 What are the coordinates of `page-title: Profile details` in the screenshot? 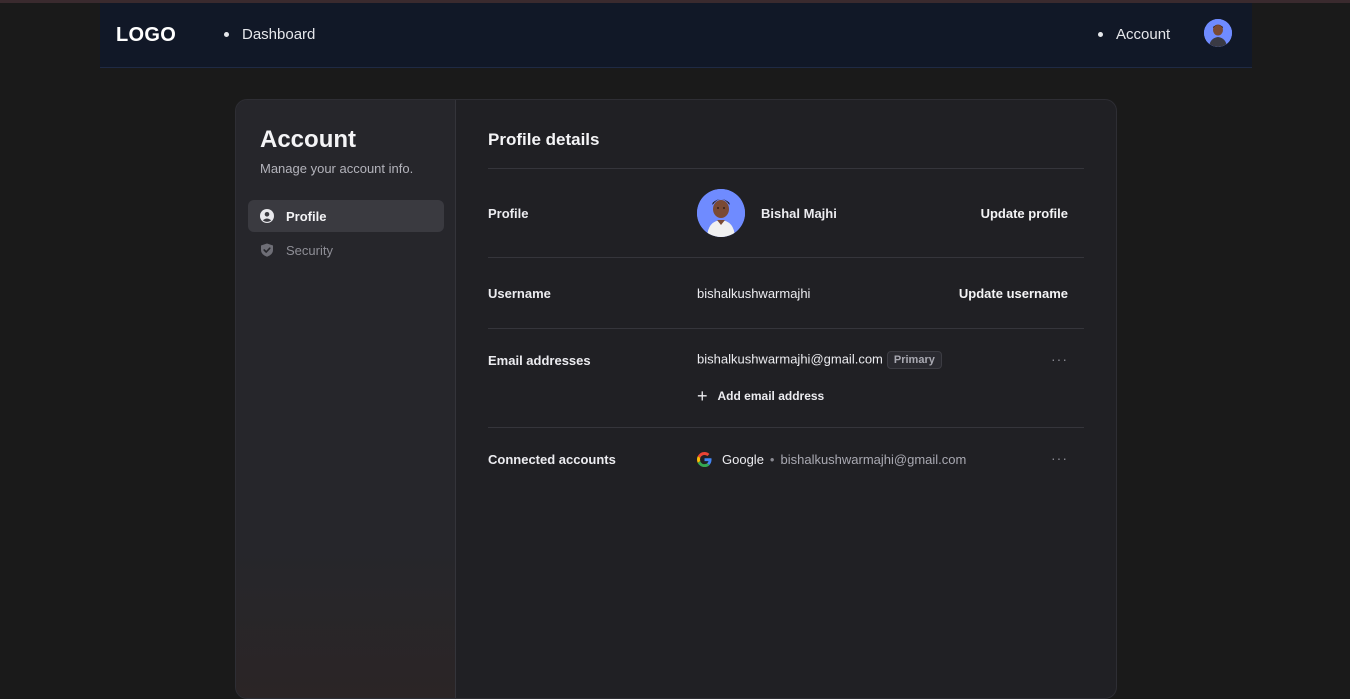 It's located at (544, 139).